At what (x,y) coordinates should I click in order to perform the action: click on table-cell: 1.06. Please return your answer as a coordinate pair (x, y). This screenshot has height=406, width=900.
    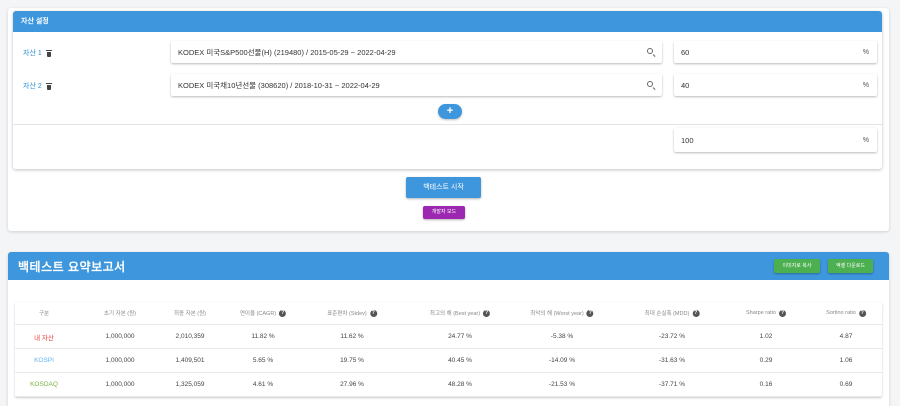
    Looking at the image, I should click on (846, 360).